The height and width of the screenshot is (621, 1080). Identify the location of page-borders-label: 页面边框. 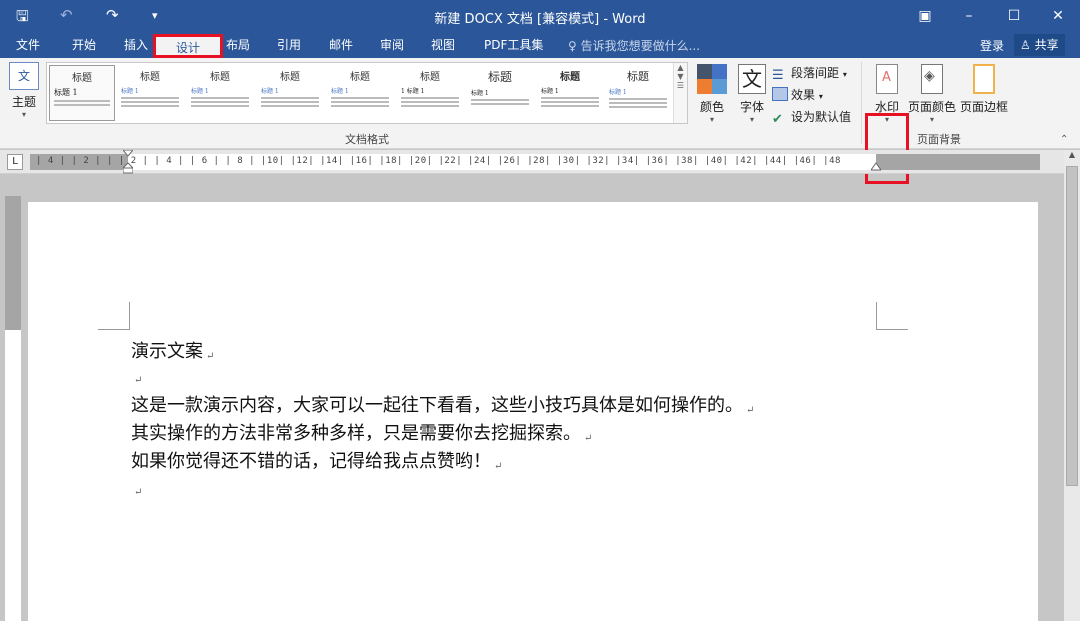
(983, 107).